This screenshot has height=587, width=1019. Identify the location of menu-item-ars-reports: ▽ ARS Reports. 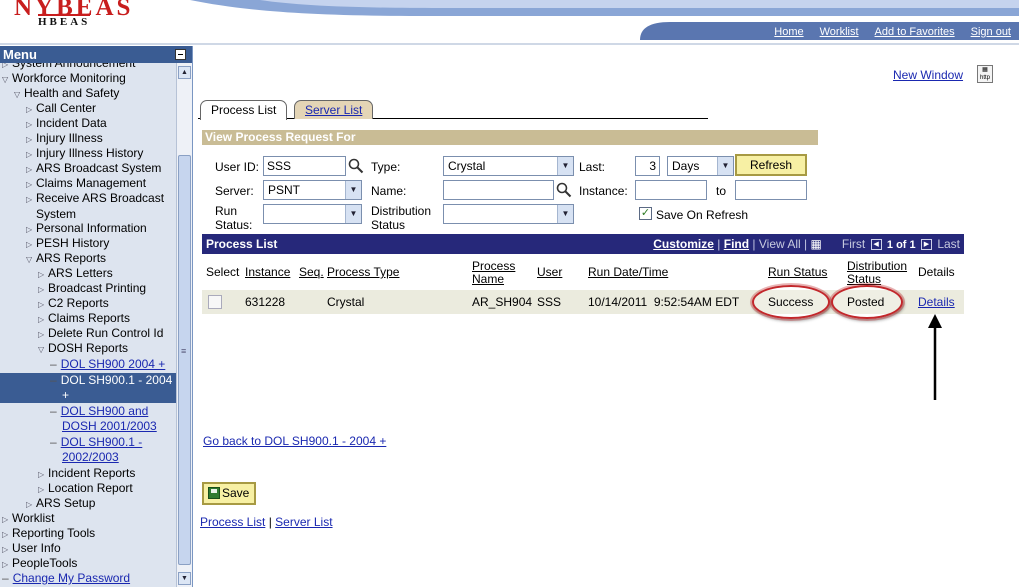
(88, 259).